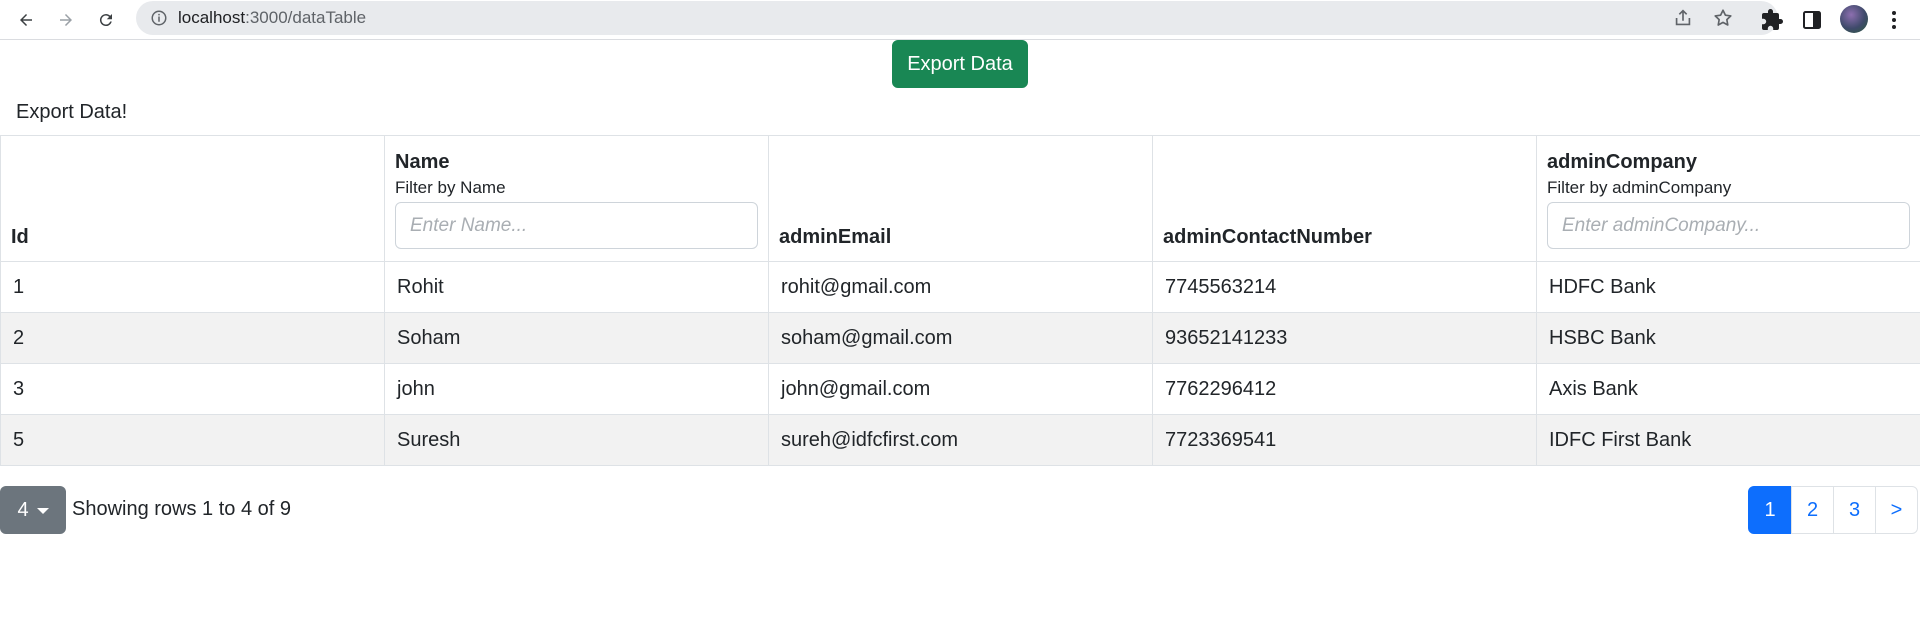 This screenshot has height=621, width=1920. Describe the element at coordinates (576, 225) in the screenshot. I see `name-filter-input` at that location.